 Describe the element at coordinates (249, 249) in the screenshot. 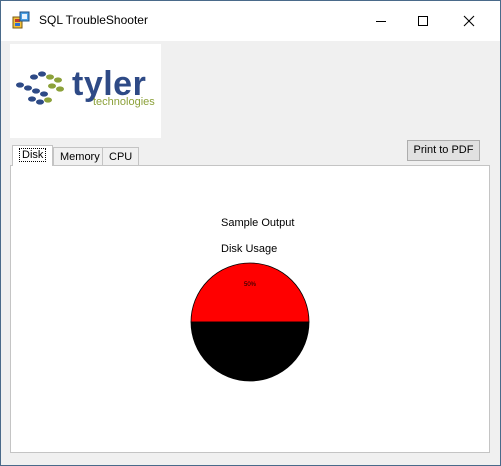

I see `disk-usage-heading: Disk Usage` at that location.